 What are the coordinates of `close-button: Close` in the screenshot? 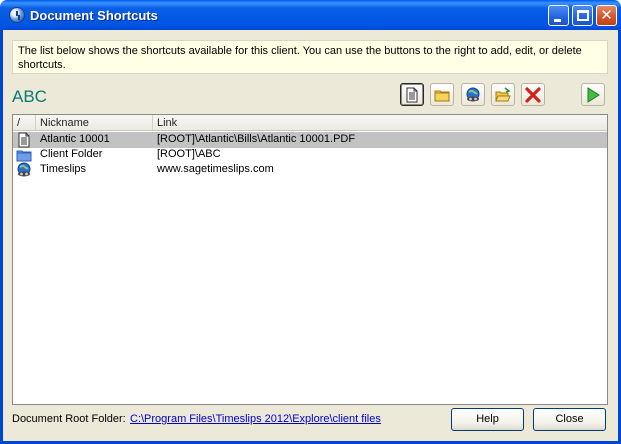 It's located at (569, 419).